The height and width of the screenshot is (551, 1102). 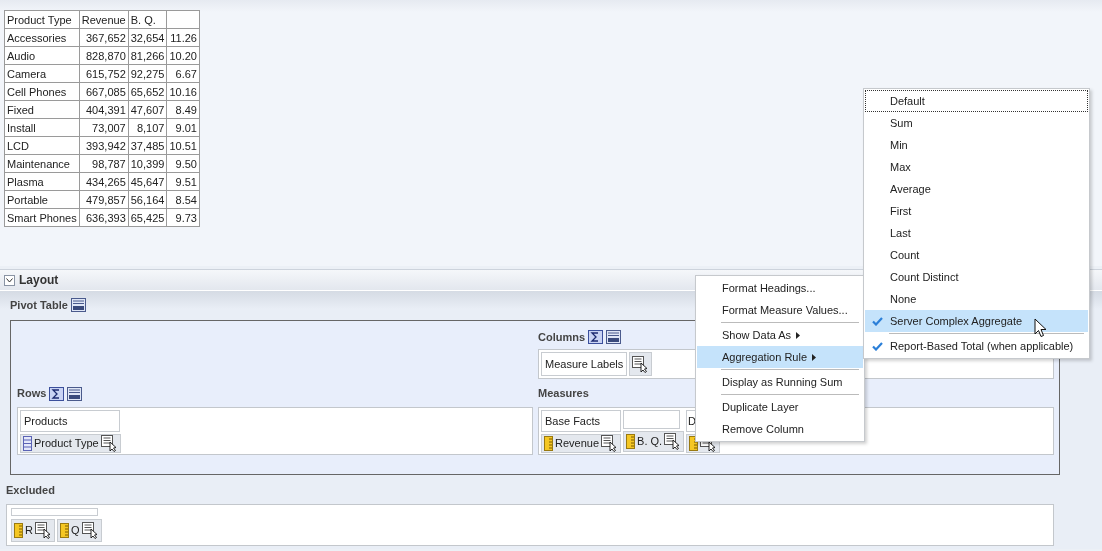 I want to click on column-chip: Revenue, so click(x=581, y=443).